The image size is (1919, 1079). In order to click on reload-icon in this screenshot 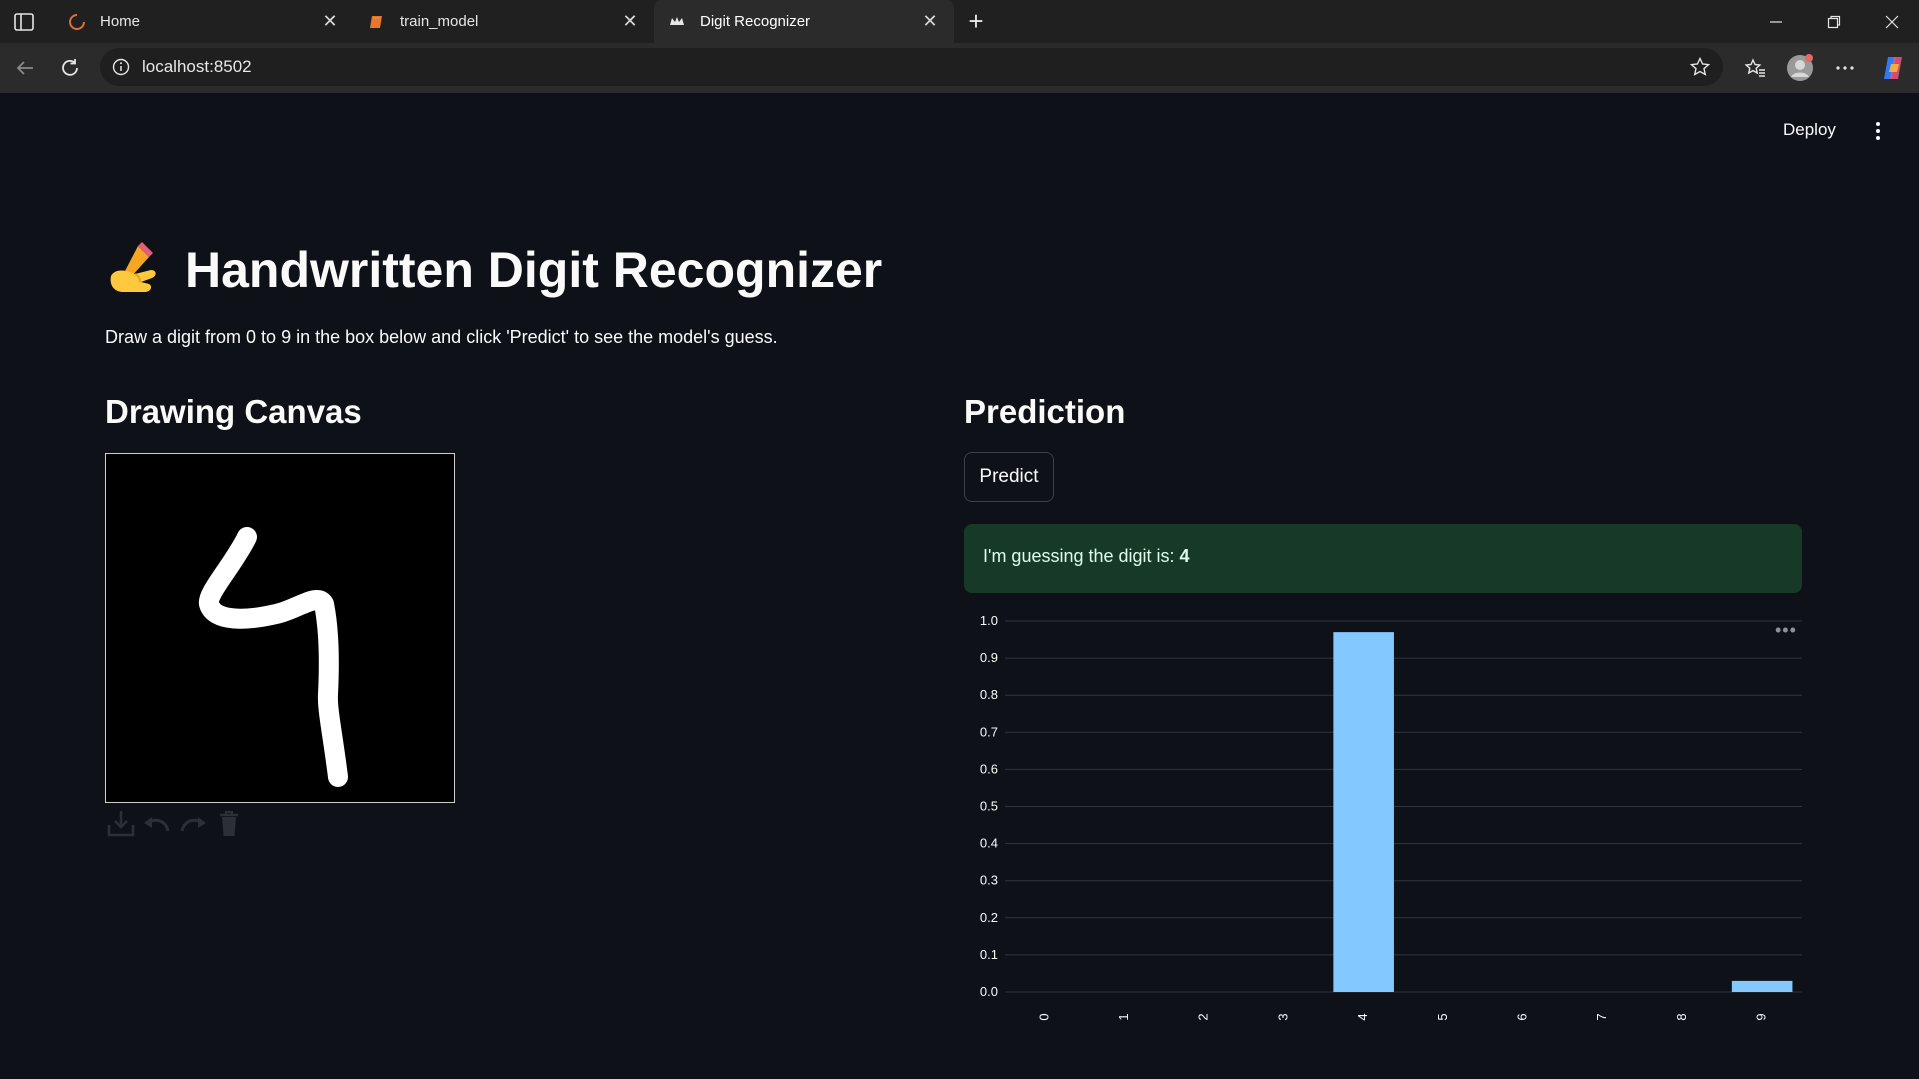, I will do `click(70, 67)`.